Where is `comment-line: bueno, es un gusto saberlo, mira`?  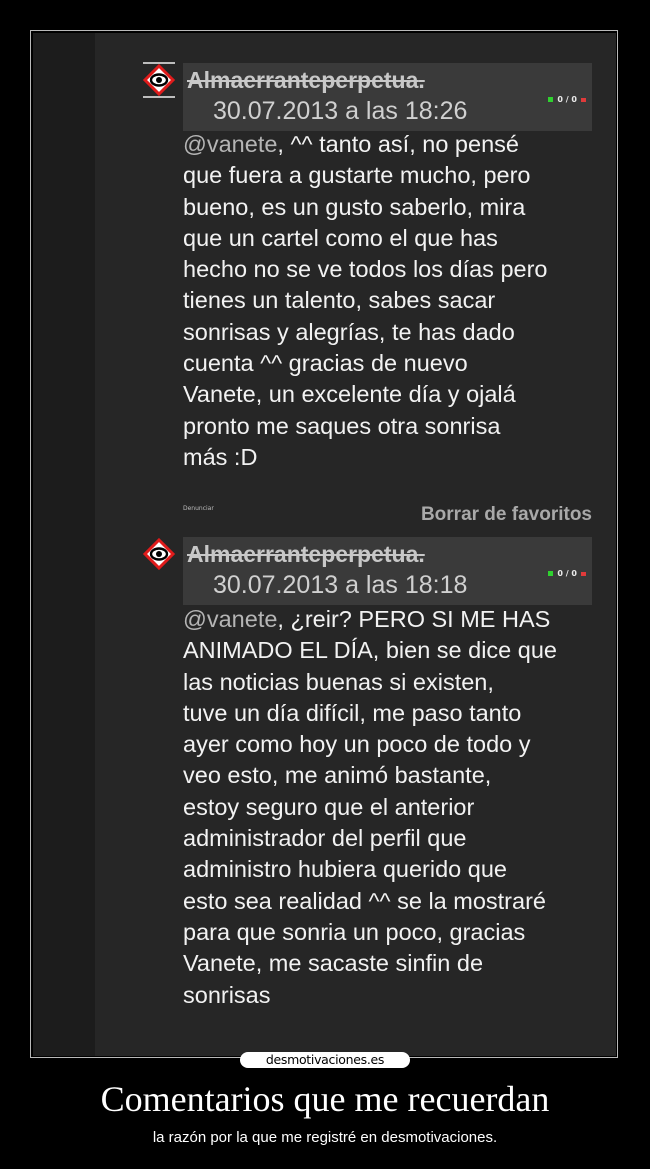 comment-line: bueno, es un gusto saberlo, mira is located at coordinates (354, 206).